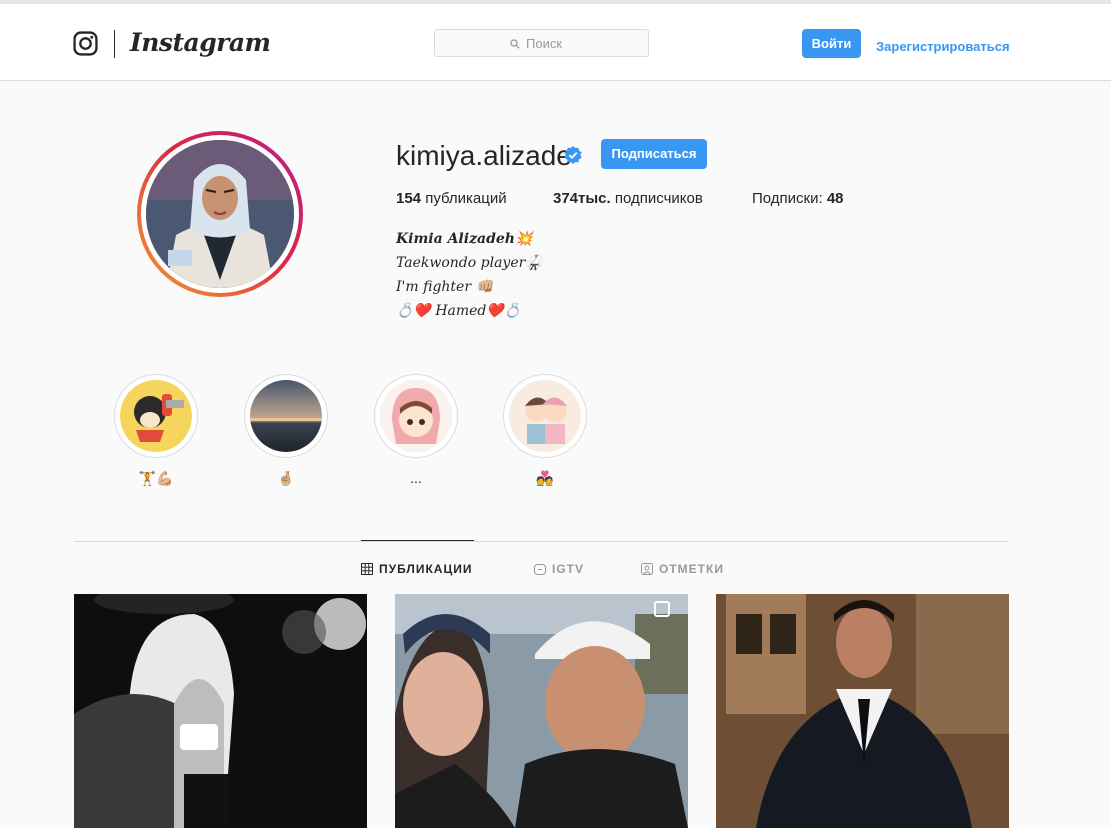  I want to click on igtv-icon, so click(540, 569).